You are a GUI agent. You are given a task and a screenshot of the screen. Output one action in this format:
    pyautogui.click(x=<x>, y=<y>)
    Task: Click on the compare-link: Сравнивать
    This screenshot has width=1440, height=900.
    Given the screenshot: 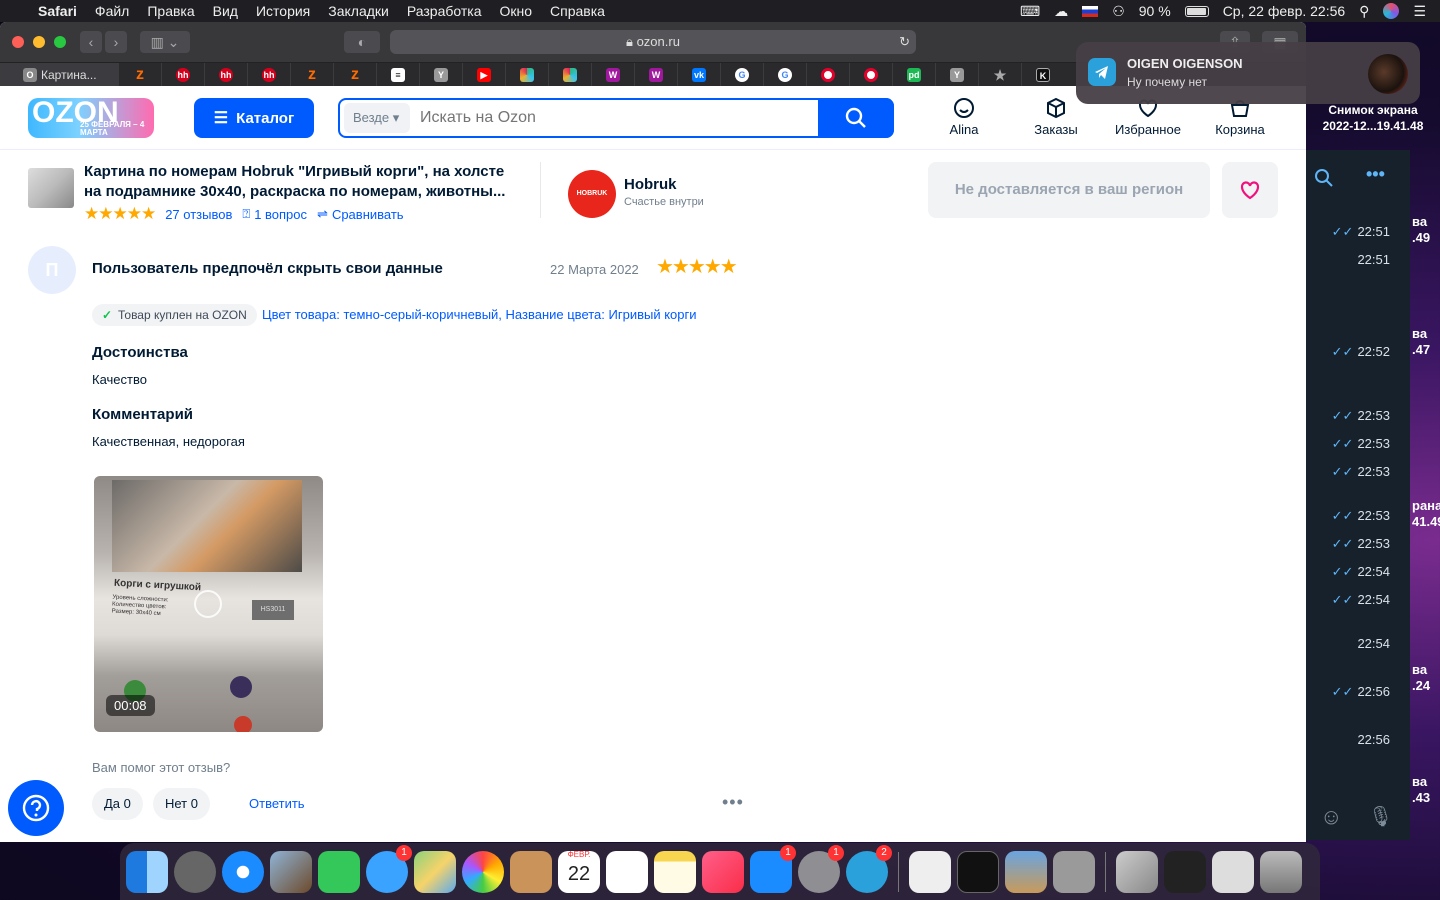 What is the action you would take?
    pyautogui.click(x=368, y=214)
    